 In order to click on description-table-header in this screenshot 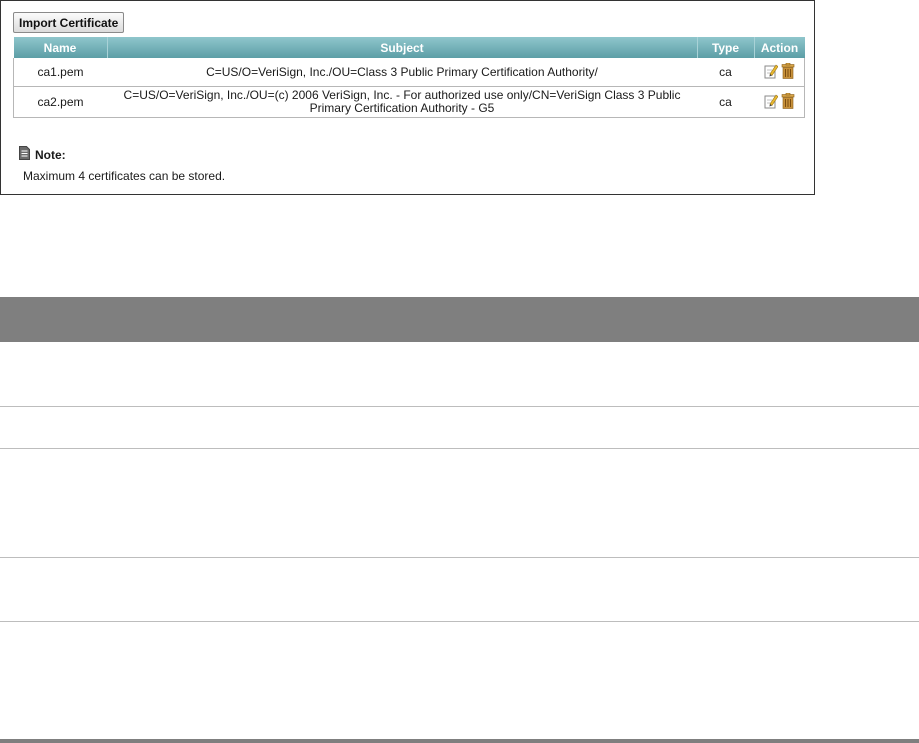, I will do `click(459, 319)`.